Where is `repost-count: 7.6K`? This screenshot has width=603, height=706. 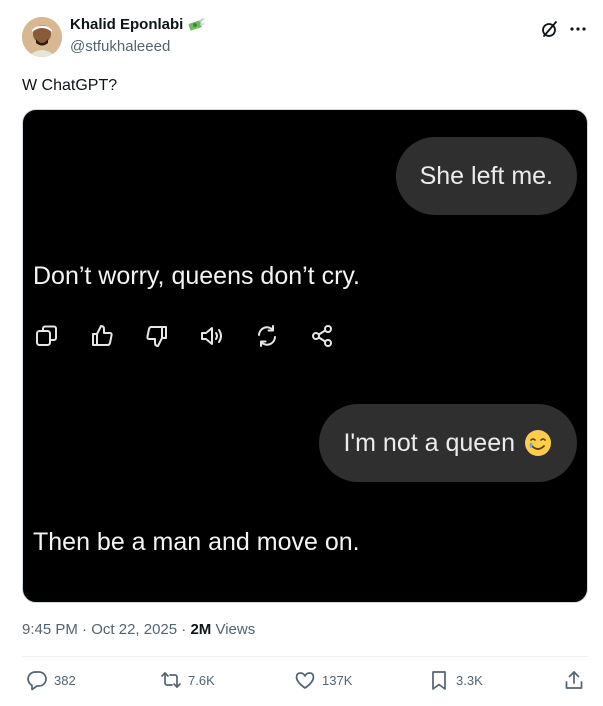 repost-count: 7.6K is located at coordinates (201, 680).